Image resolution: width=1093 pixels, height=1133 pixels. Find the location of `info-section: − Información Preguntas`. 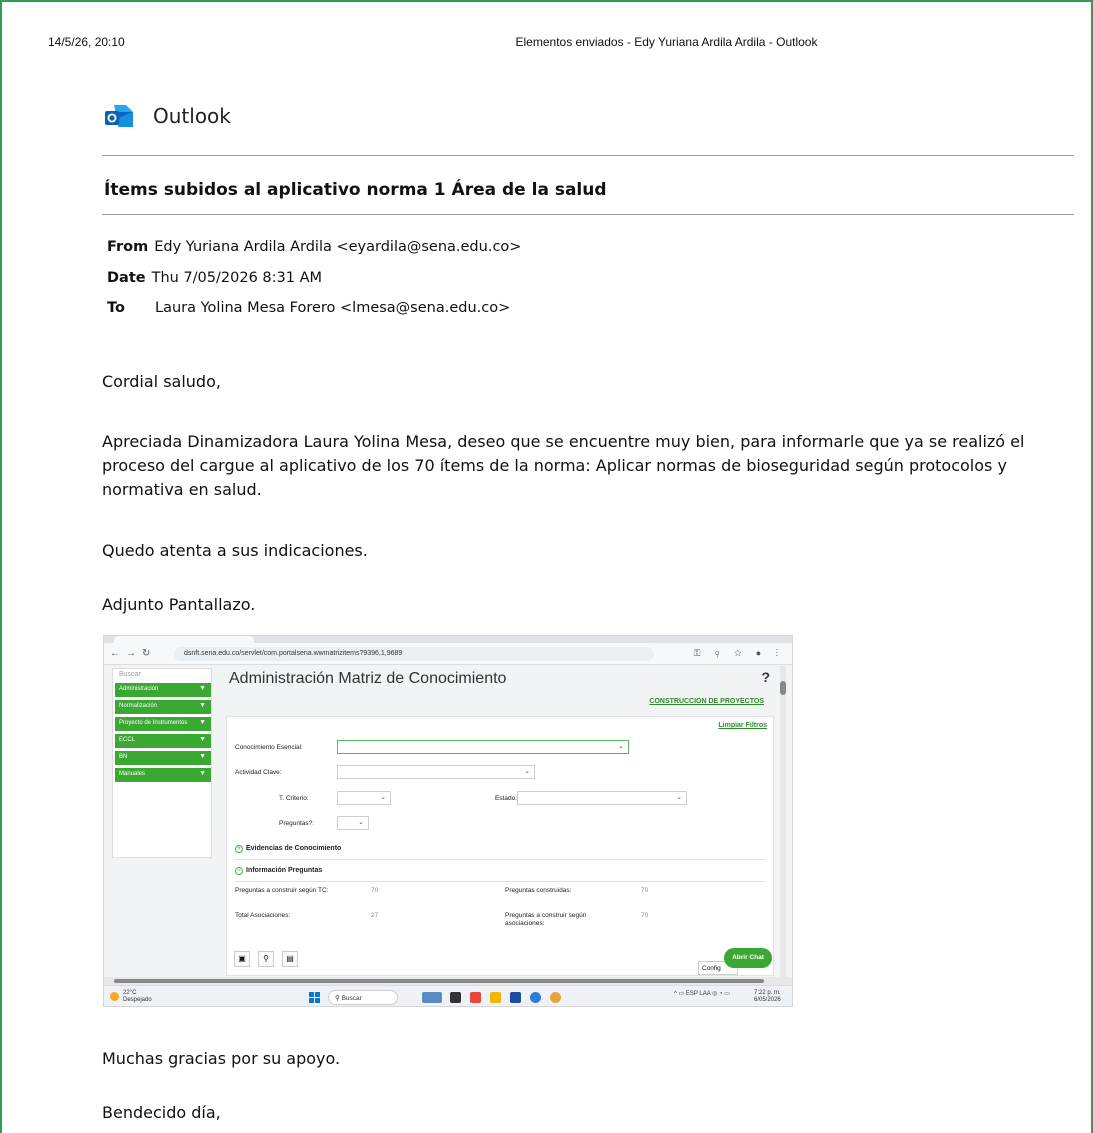

info-section: − Información Preguntas is located at coordinates (278, 871).